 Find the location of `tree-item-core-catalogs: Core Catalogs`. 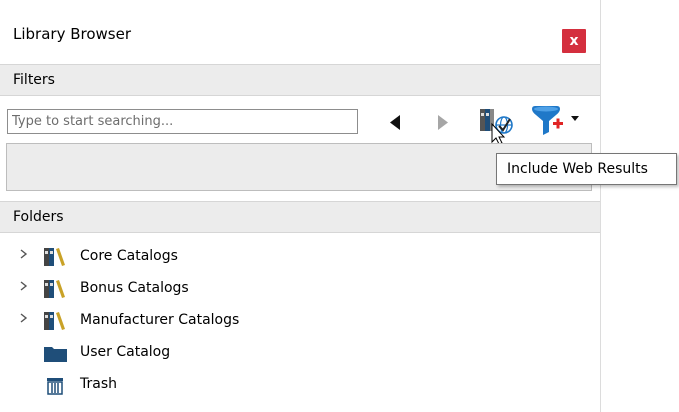

tree-item-core-catalogs: Core Catalogs is located at coordinates (295, 256).